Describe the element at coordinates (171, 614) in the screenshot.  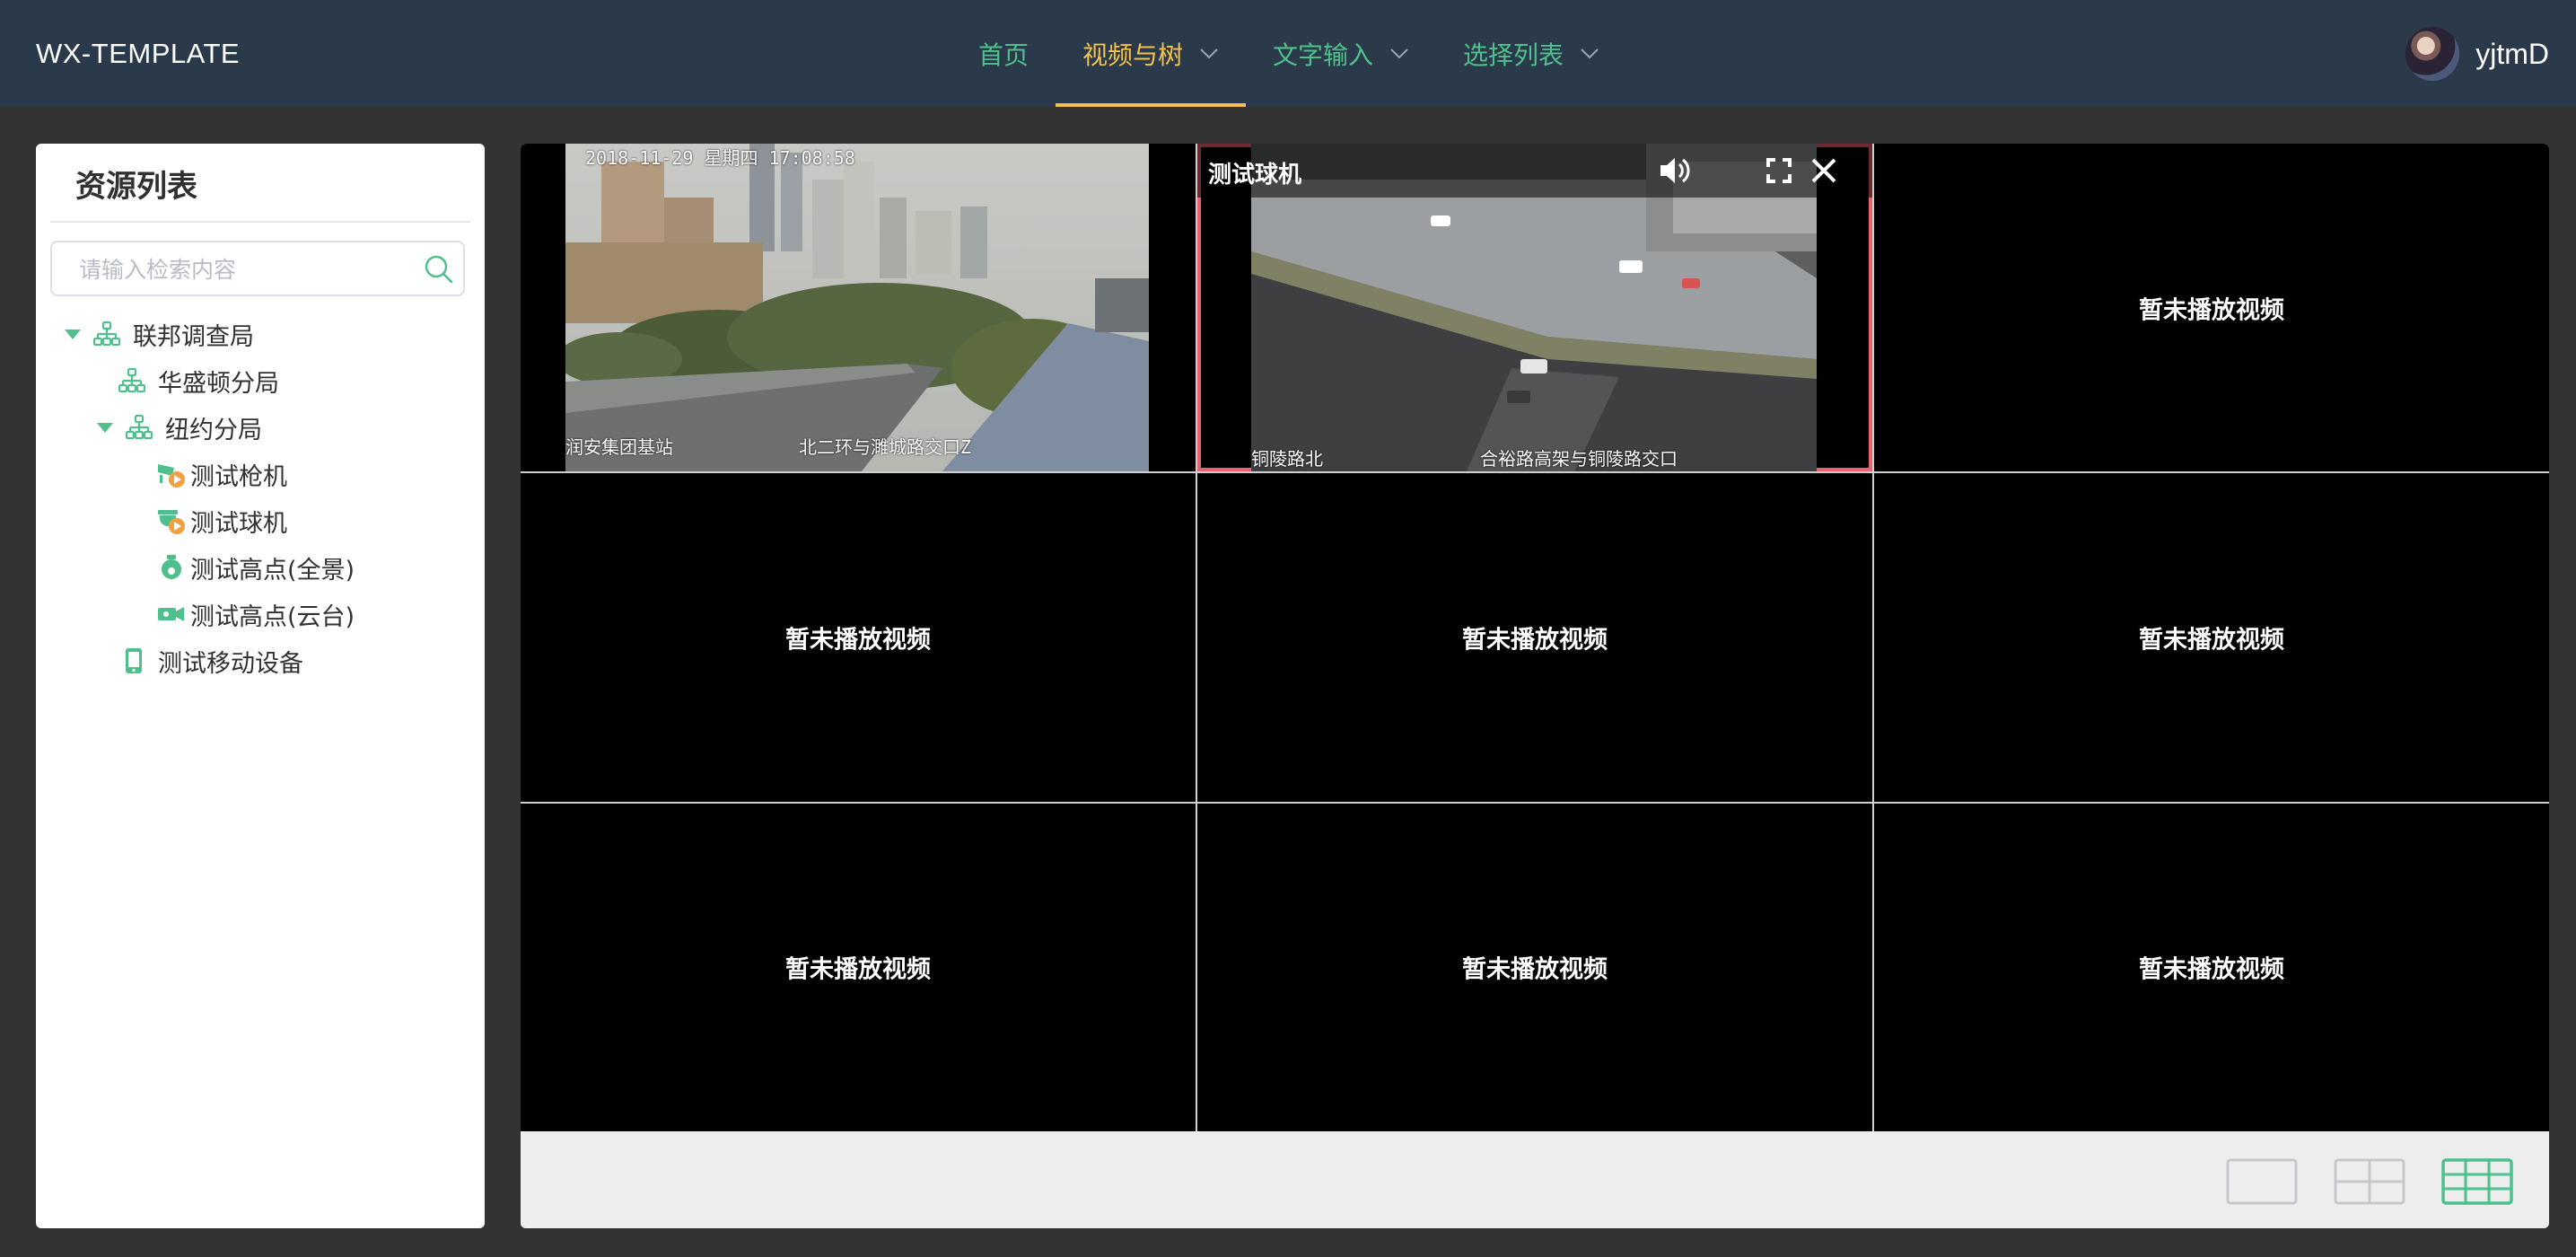
I see `ptz-camera-icon` at that location.